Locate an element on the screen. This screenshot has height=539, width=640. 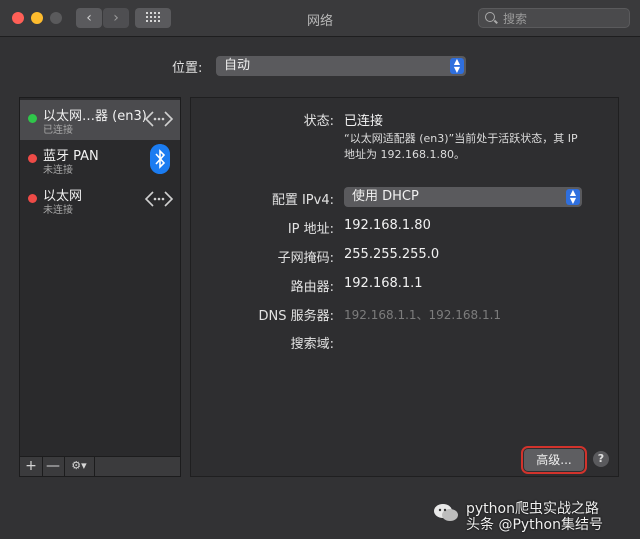
configure-ipv4-select: 使用 DHCP ▲ ▼ is located at coordinates (463, 197).